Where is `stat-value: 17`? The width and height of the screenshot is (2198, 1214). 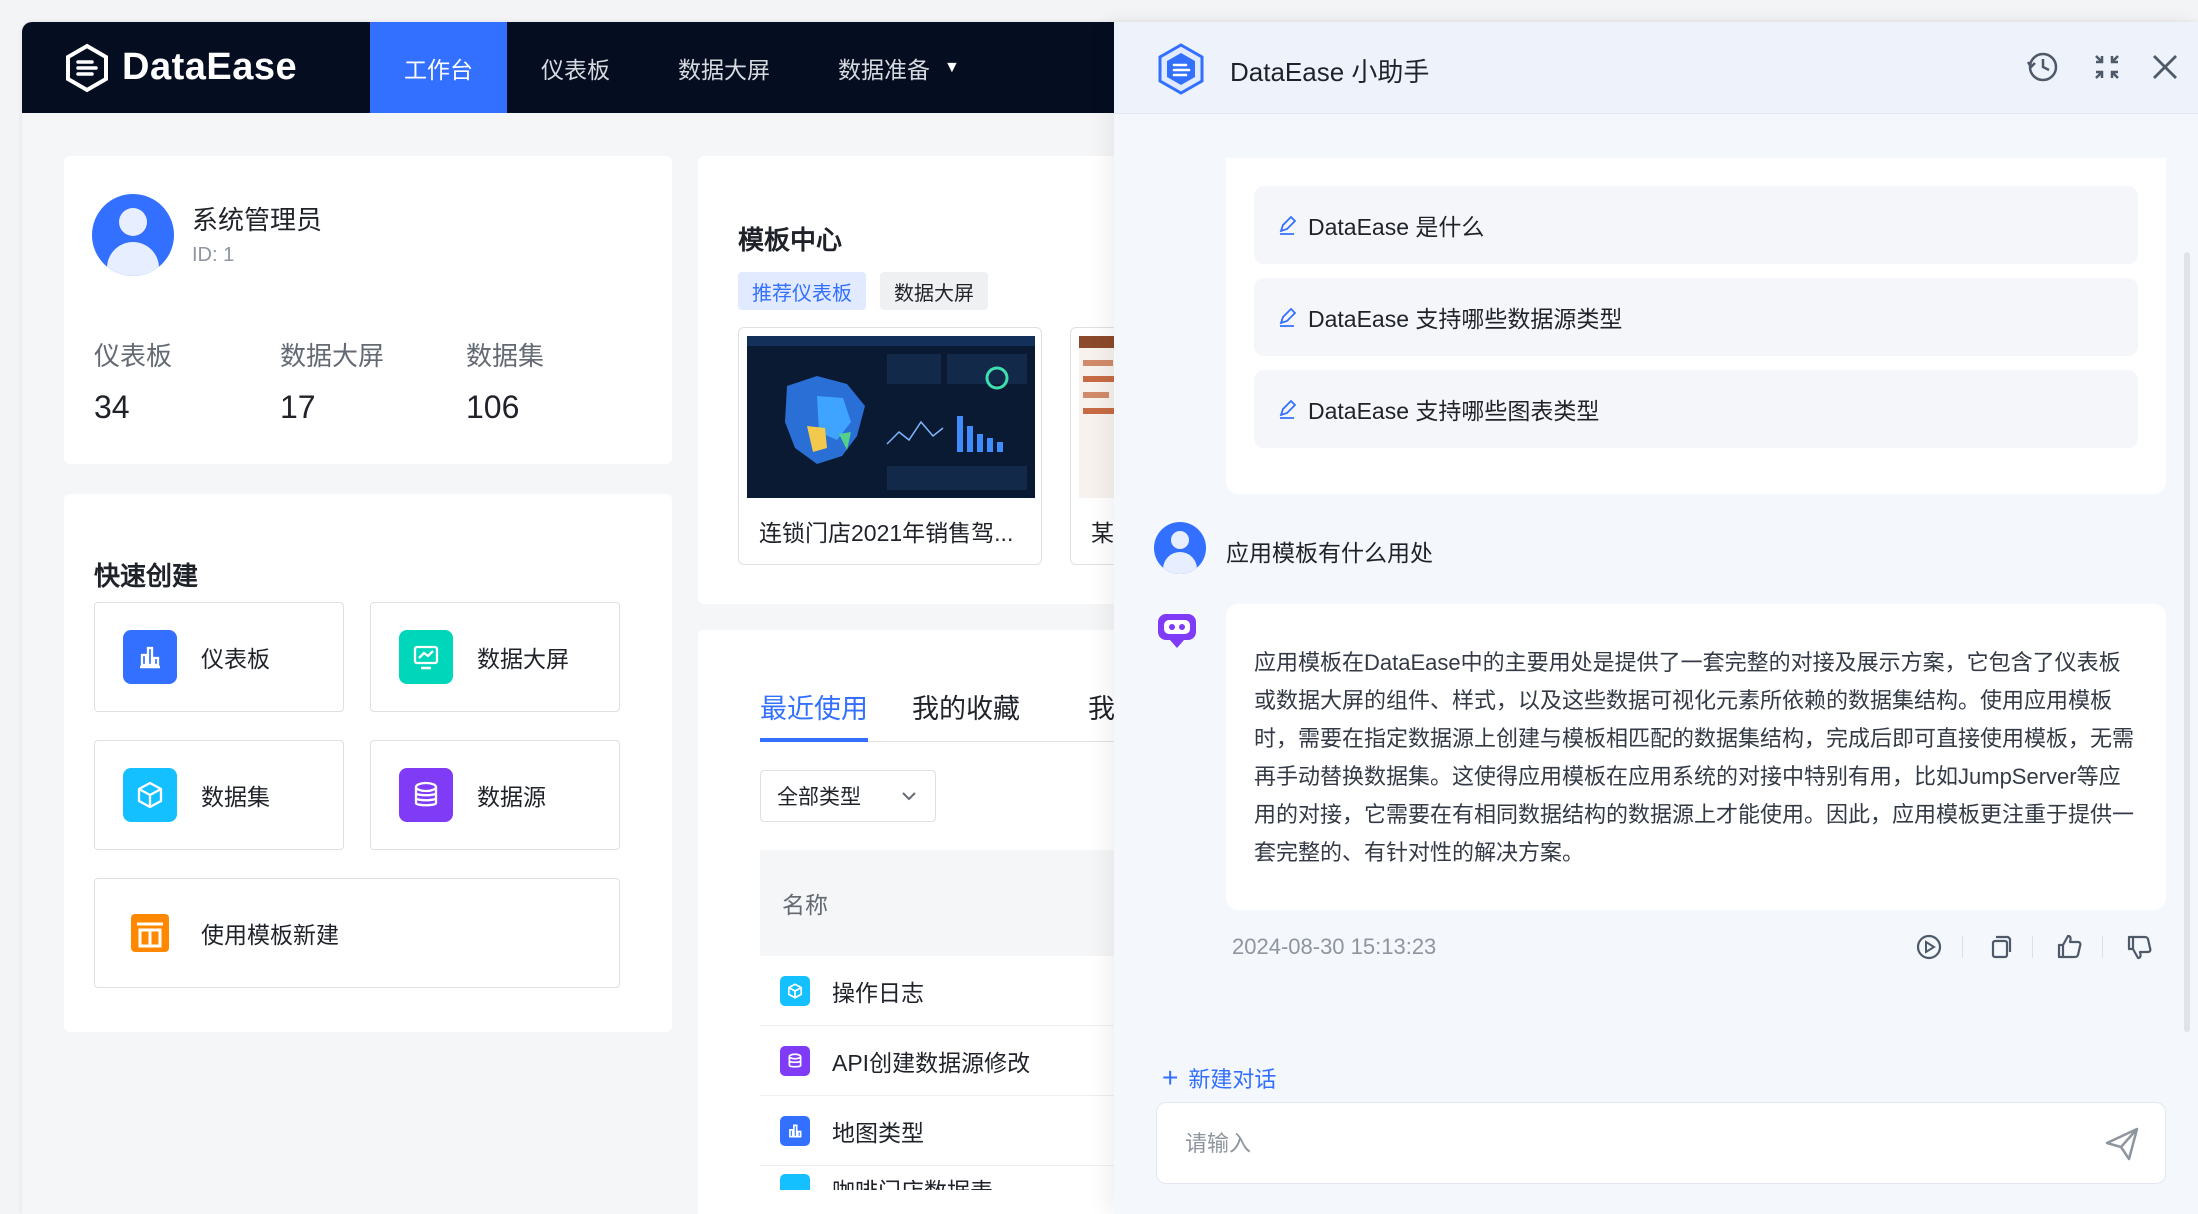 stat-value: 17 is located at coordinates (298, 407).